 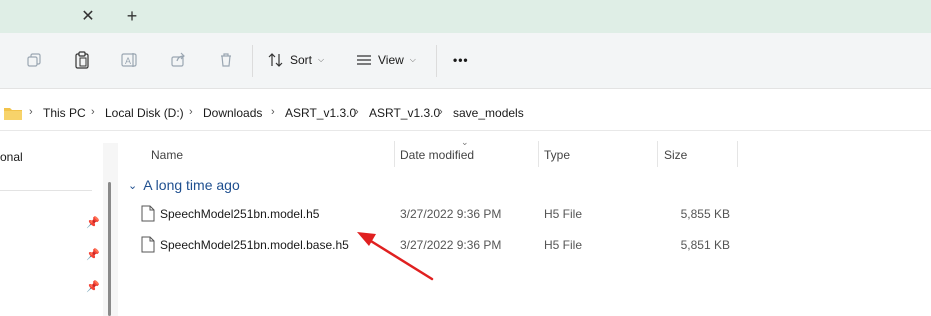 I want to click on close-tab-button: ✕, so click(x=88, y=16).